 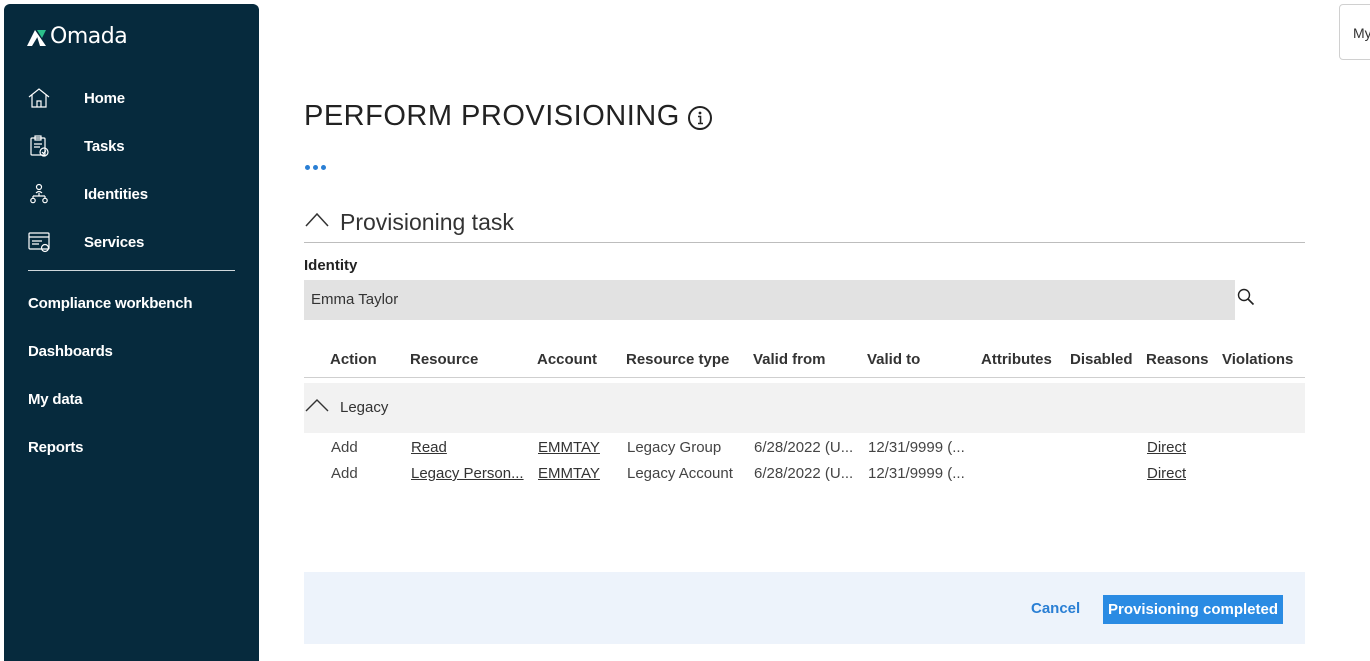 What do you see at coordinates (427, 222) in the screenshot?
I see `section-title: Provisioning task` at bounding box center [427, 222].